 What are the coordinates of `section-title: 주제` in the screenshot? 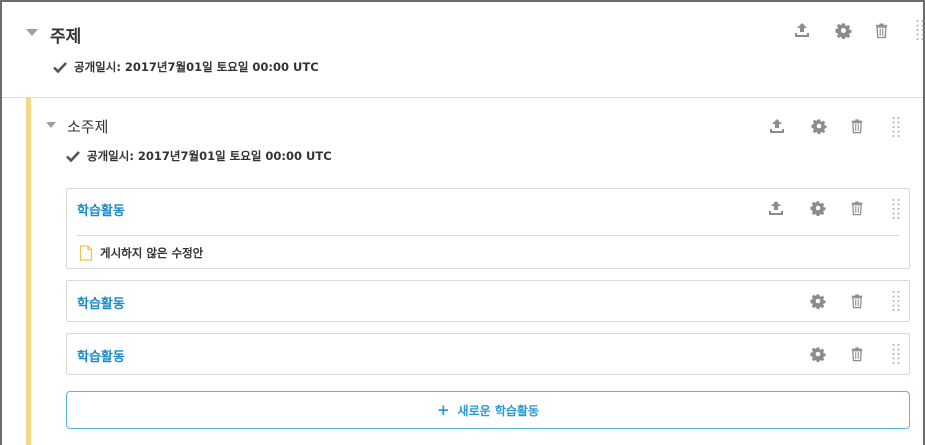 It's located at (65, 34).